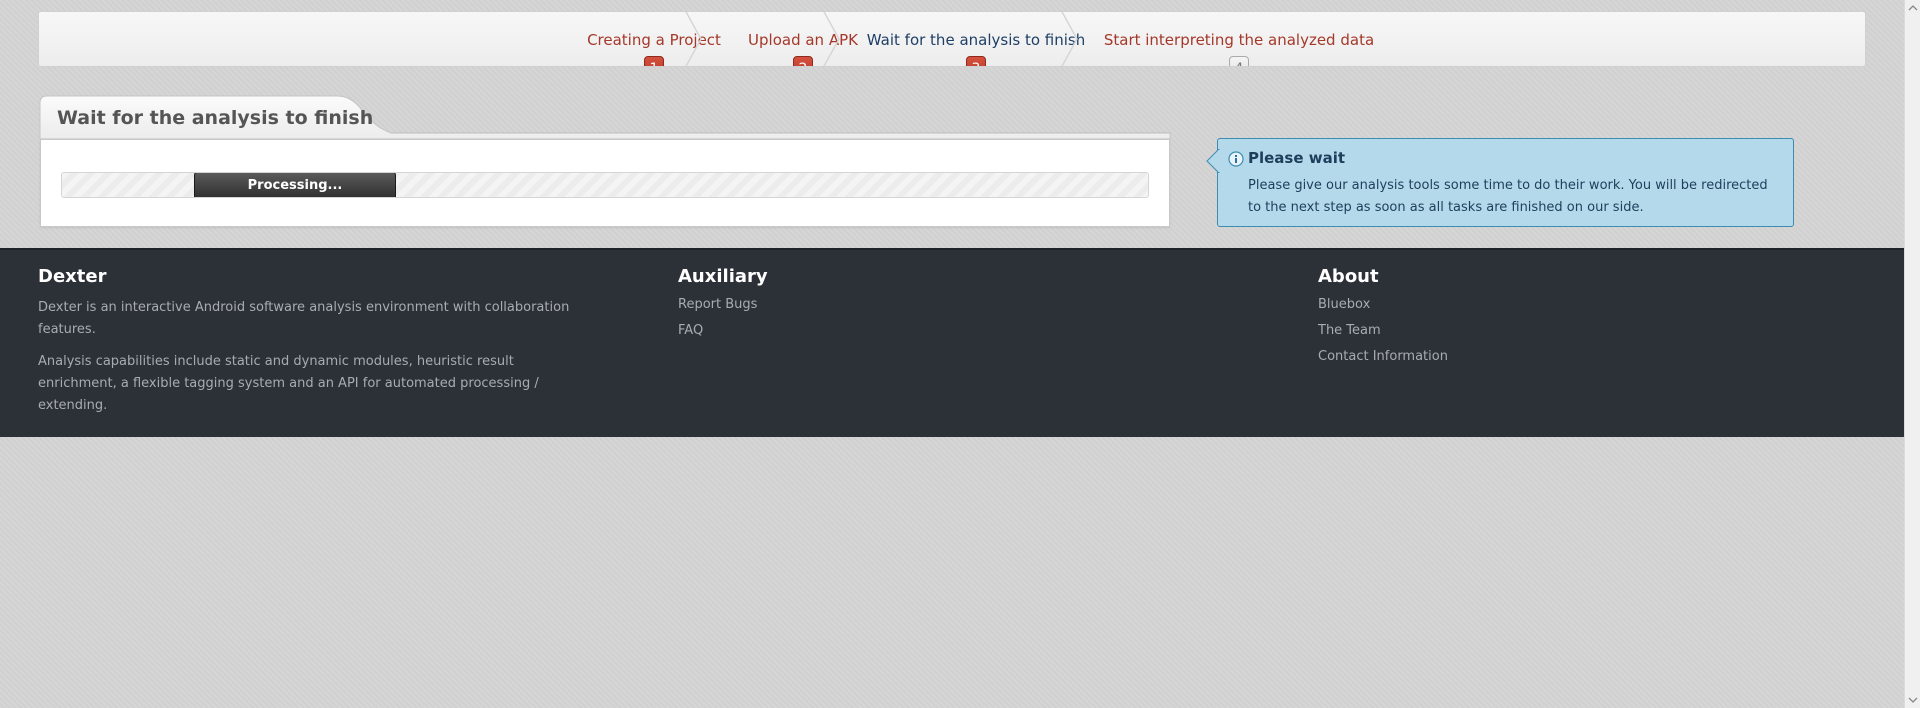 Image resolution: width=1920 pixels, height=708 pixels. I want to click on step-number-badge: 1, so click(654, 61).